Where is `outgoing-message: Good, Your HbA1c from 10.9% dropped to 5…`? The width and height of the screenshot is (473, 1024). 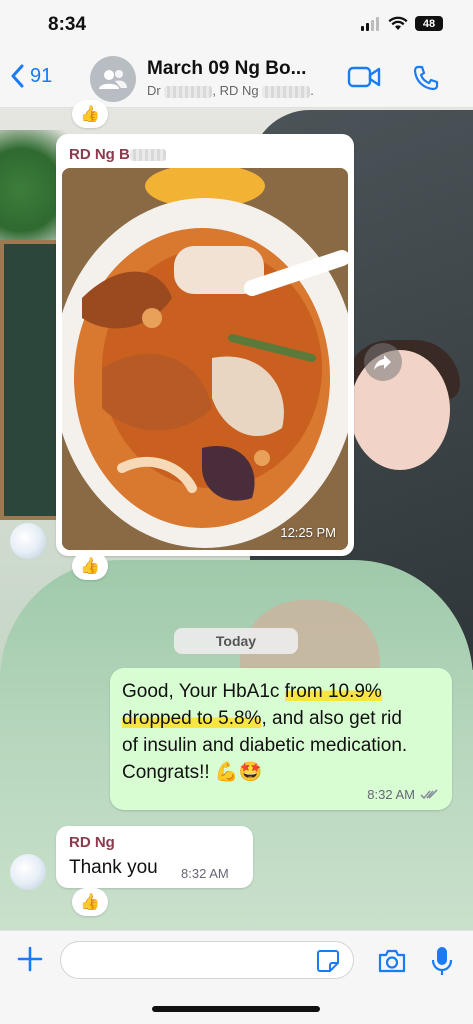
outgoing-message: Good, Your HbA1c from 10.9% dropped to 5… is located at coordinates (281, 739).